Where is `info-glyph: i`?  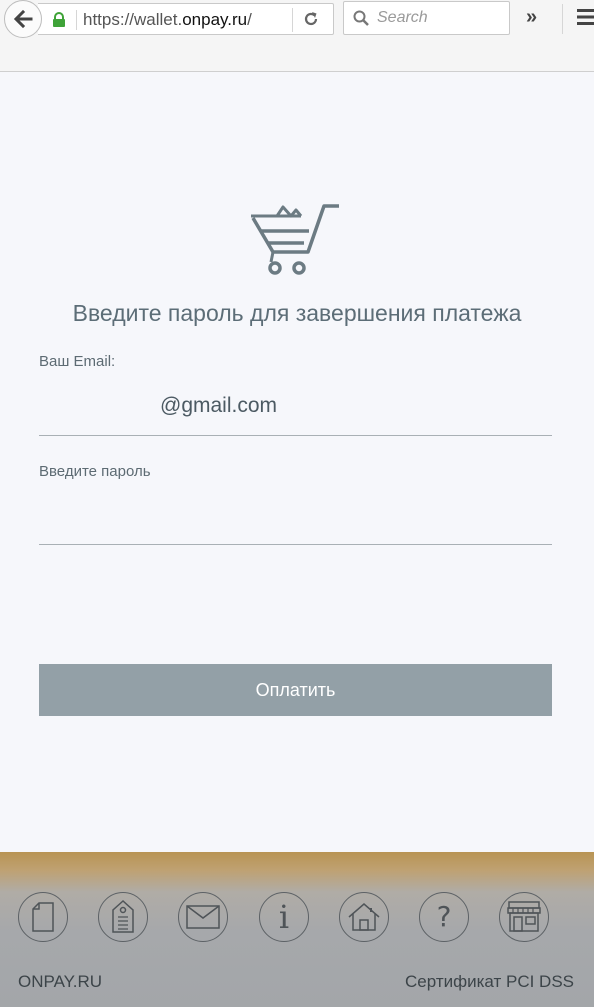 info-glyph: i is located at coordinates (284, 917).